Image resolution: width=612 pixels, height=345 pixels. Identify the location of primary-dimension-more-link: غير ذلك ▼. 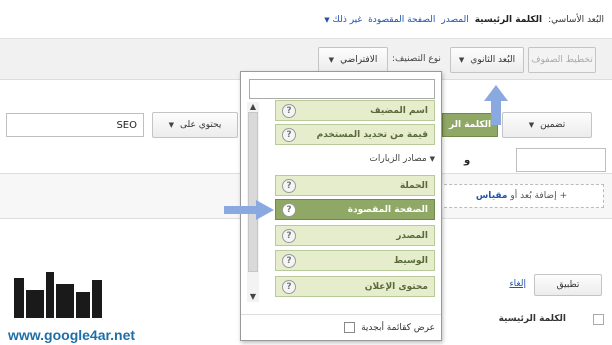
(343, 20).